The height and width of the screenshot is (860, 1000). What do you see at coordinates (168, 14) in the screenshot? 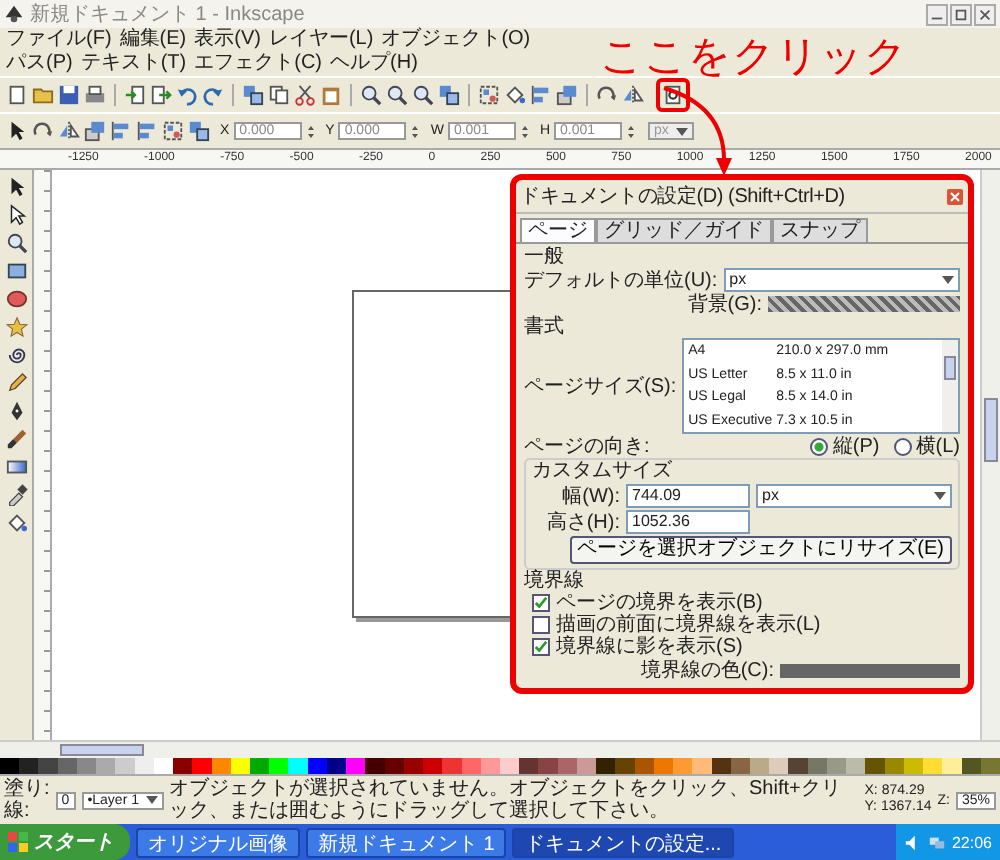
I see `window-title: 新規ドキュメント 1 - Inkscape` at bounding box center [168, 14].